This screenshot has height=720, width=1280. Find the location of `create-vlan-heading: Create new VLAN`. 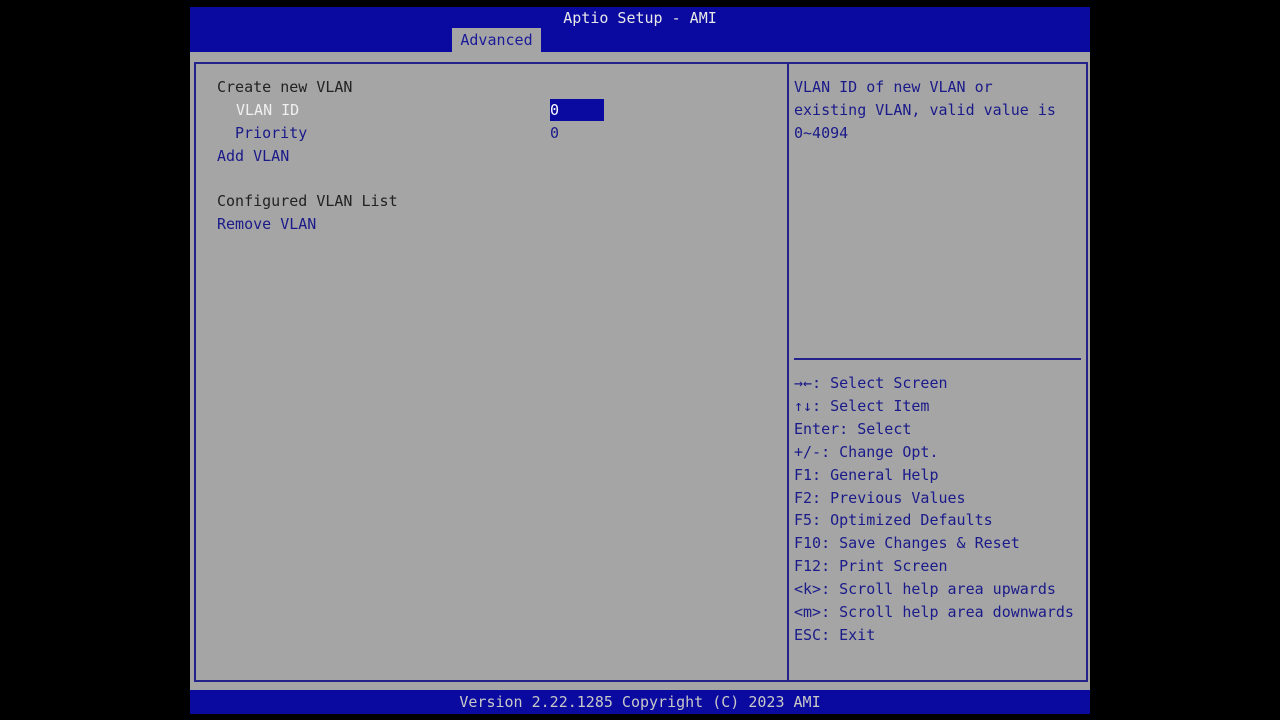

create-vlan-heading: Create new VLAN is located at coordinates (285, 87).